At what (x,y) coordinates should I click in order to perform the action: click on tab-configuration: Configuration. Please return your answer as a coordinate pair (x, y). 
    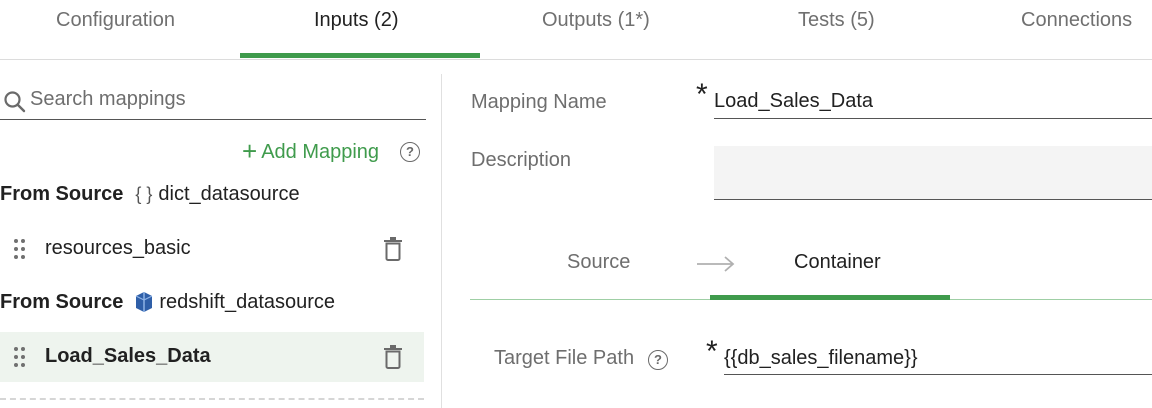
    Looking at the image, I should click on (115, 23).